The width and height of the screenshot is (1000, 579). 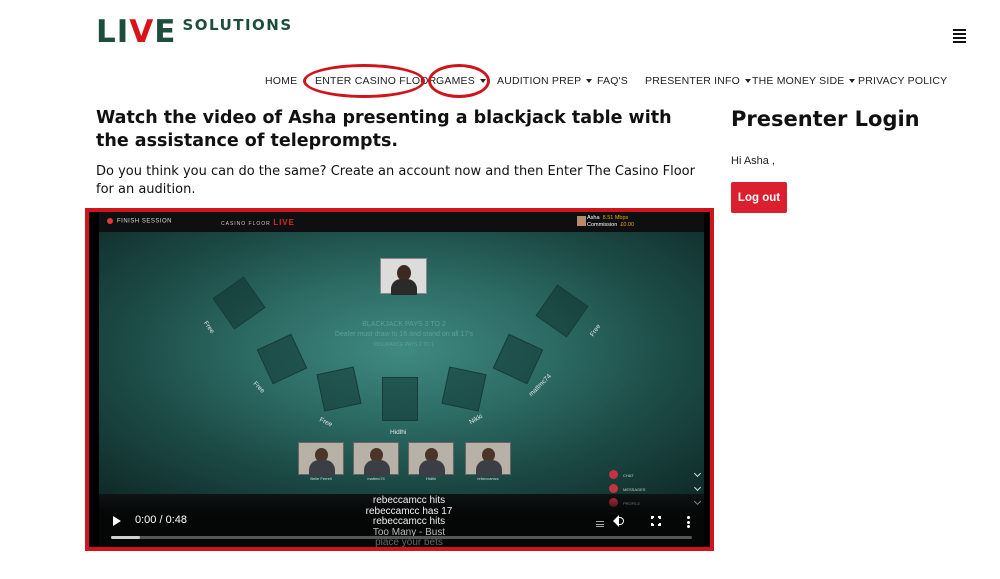 I want to click on presenter-login-title: Presenter Login, so click(x=825, y=119).